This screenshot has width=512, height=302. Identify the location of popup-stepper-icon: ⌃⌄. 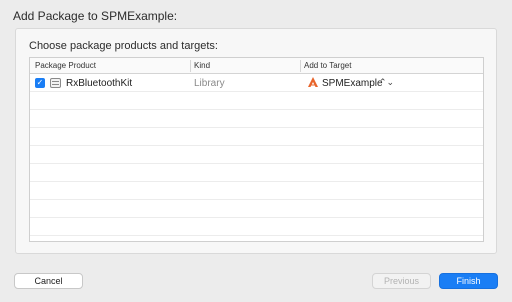
(386, 82).